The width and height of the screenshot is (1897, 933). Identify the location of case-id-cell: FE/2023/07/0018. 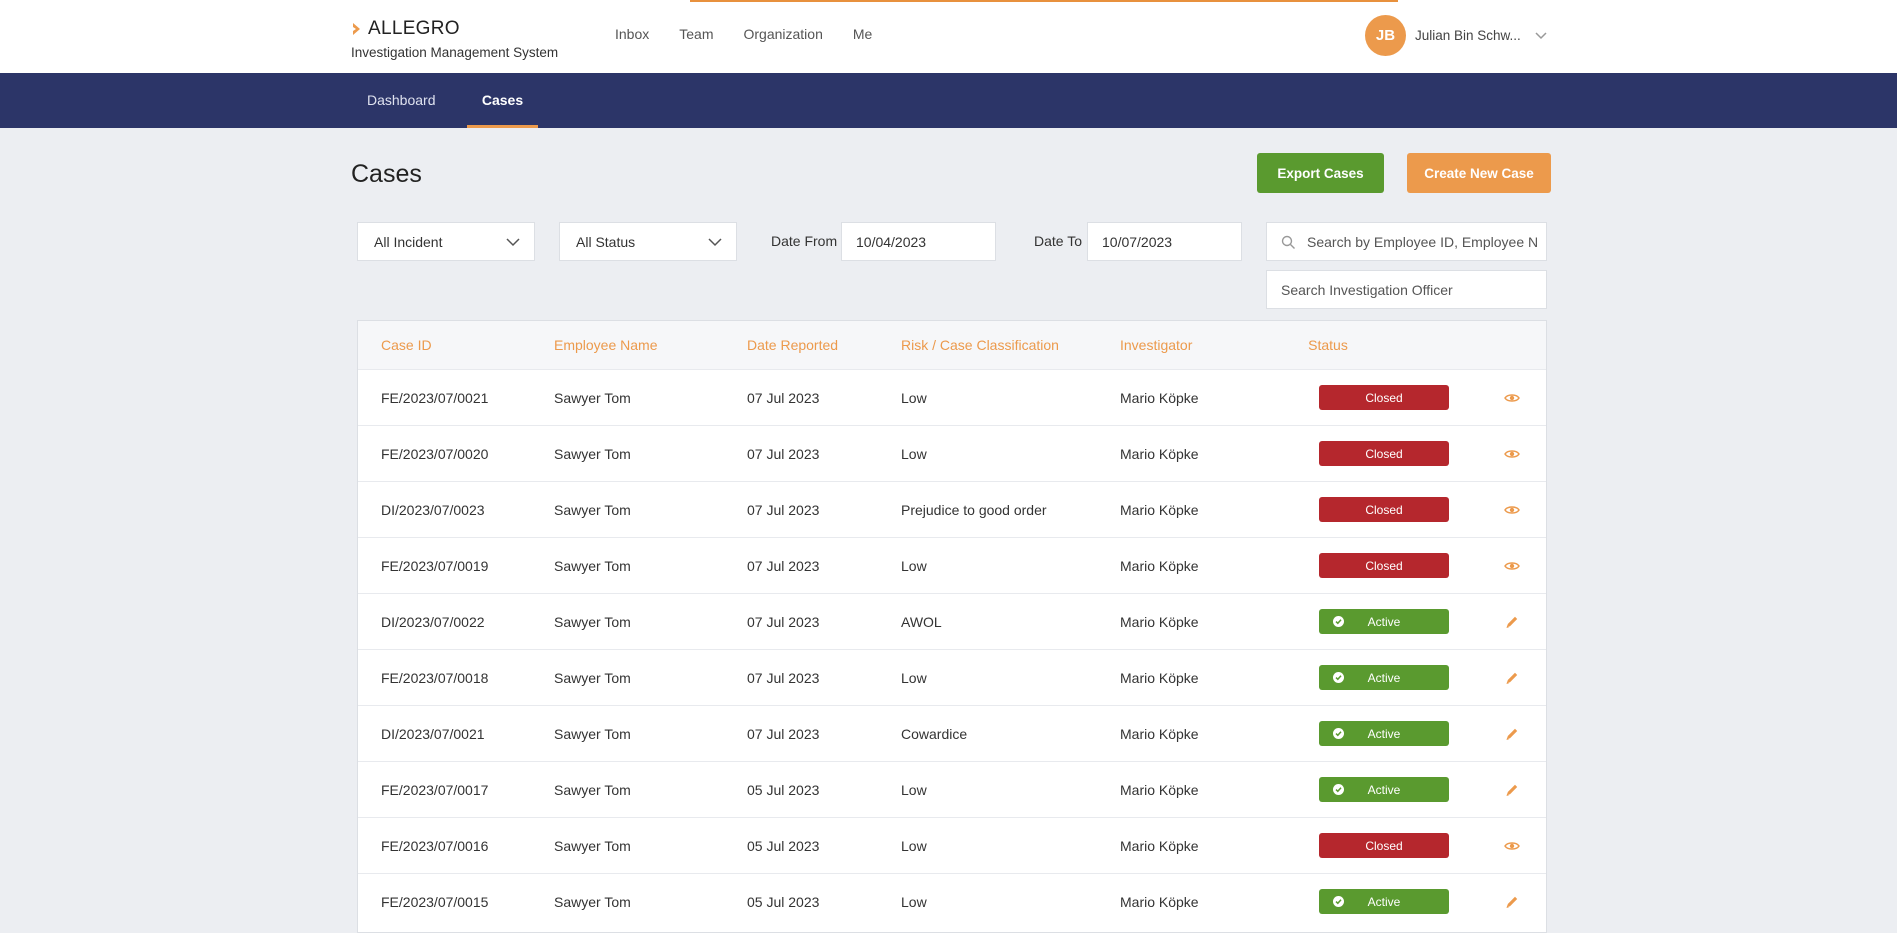
(435, 678).